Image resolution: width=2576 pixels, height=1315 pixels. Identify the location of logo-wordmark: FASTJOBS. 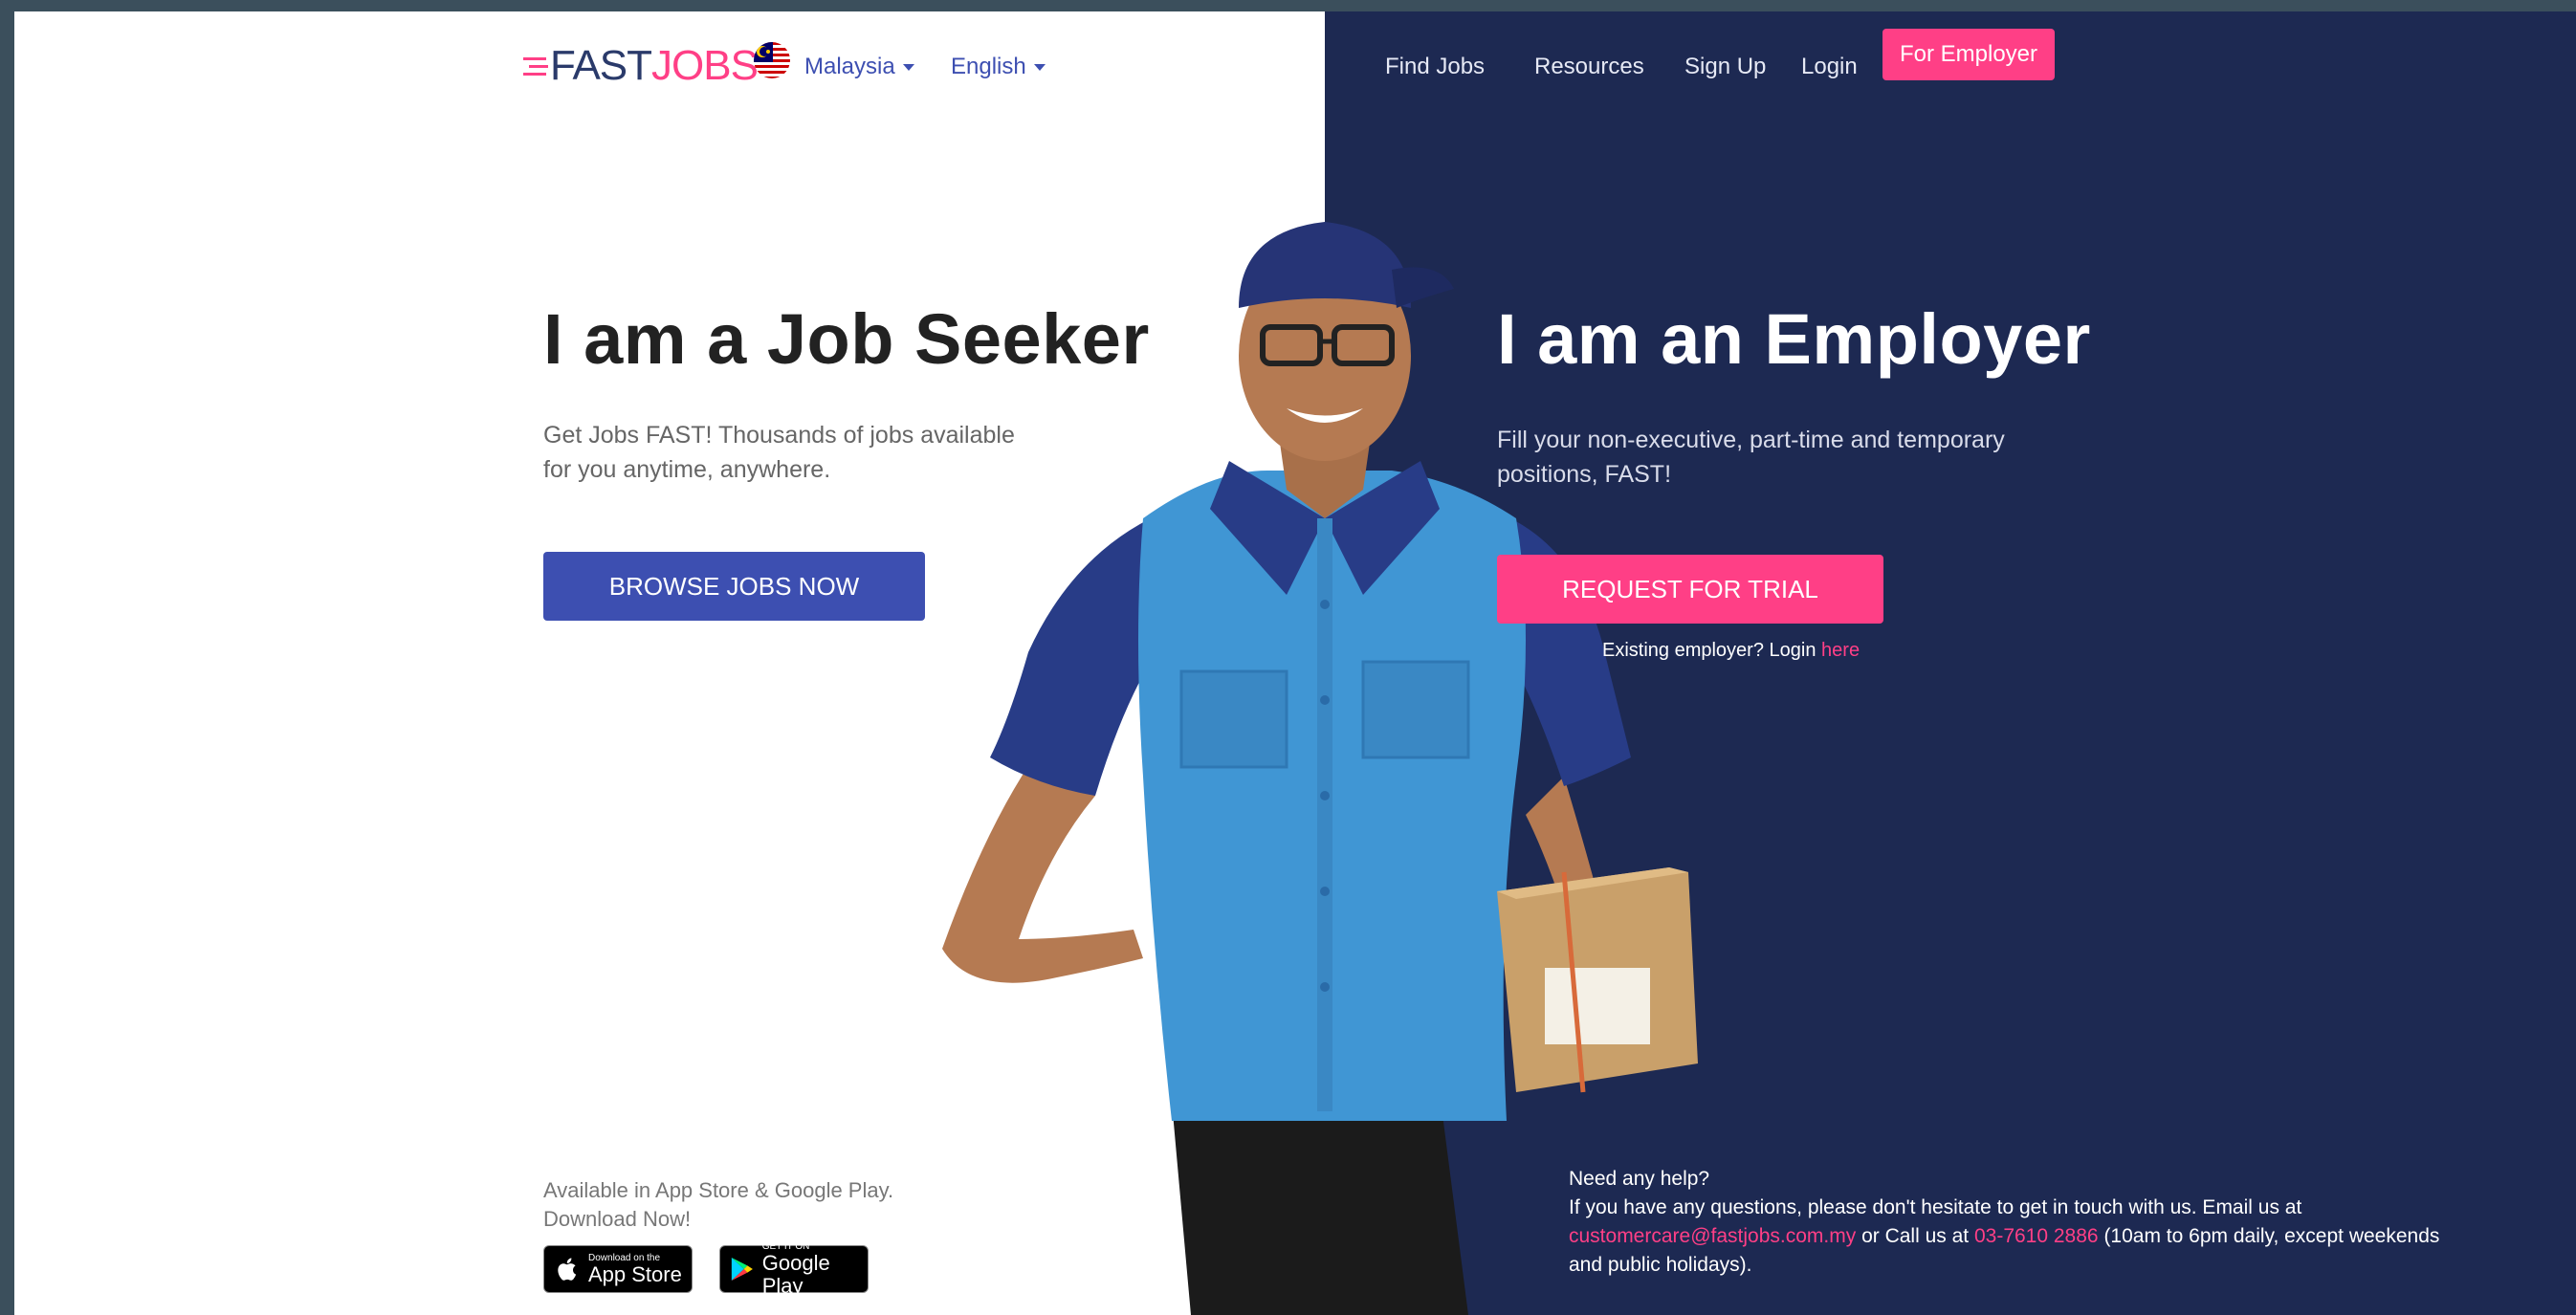
(655, 65).